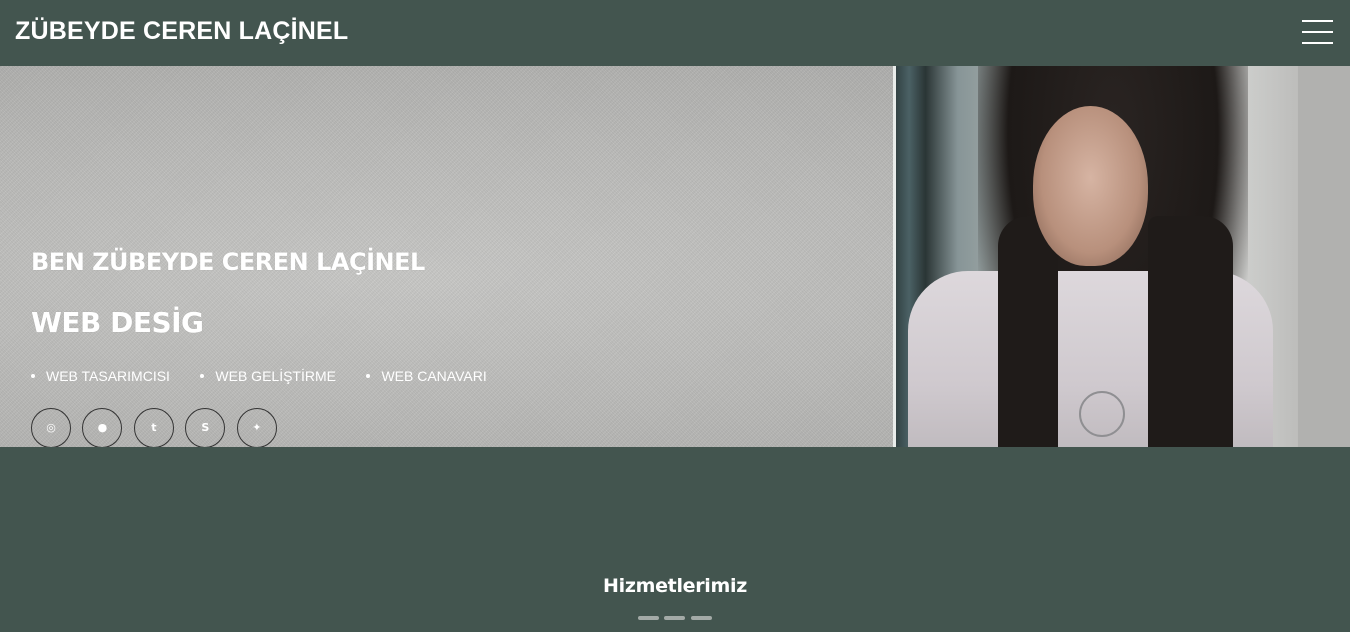  What do you see at coordinates (1190, 331) in the screenshot?
I see `photo-hair-right` at bounding box center [1190, 331].